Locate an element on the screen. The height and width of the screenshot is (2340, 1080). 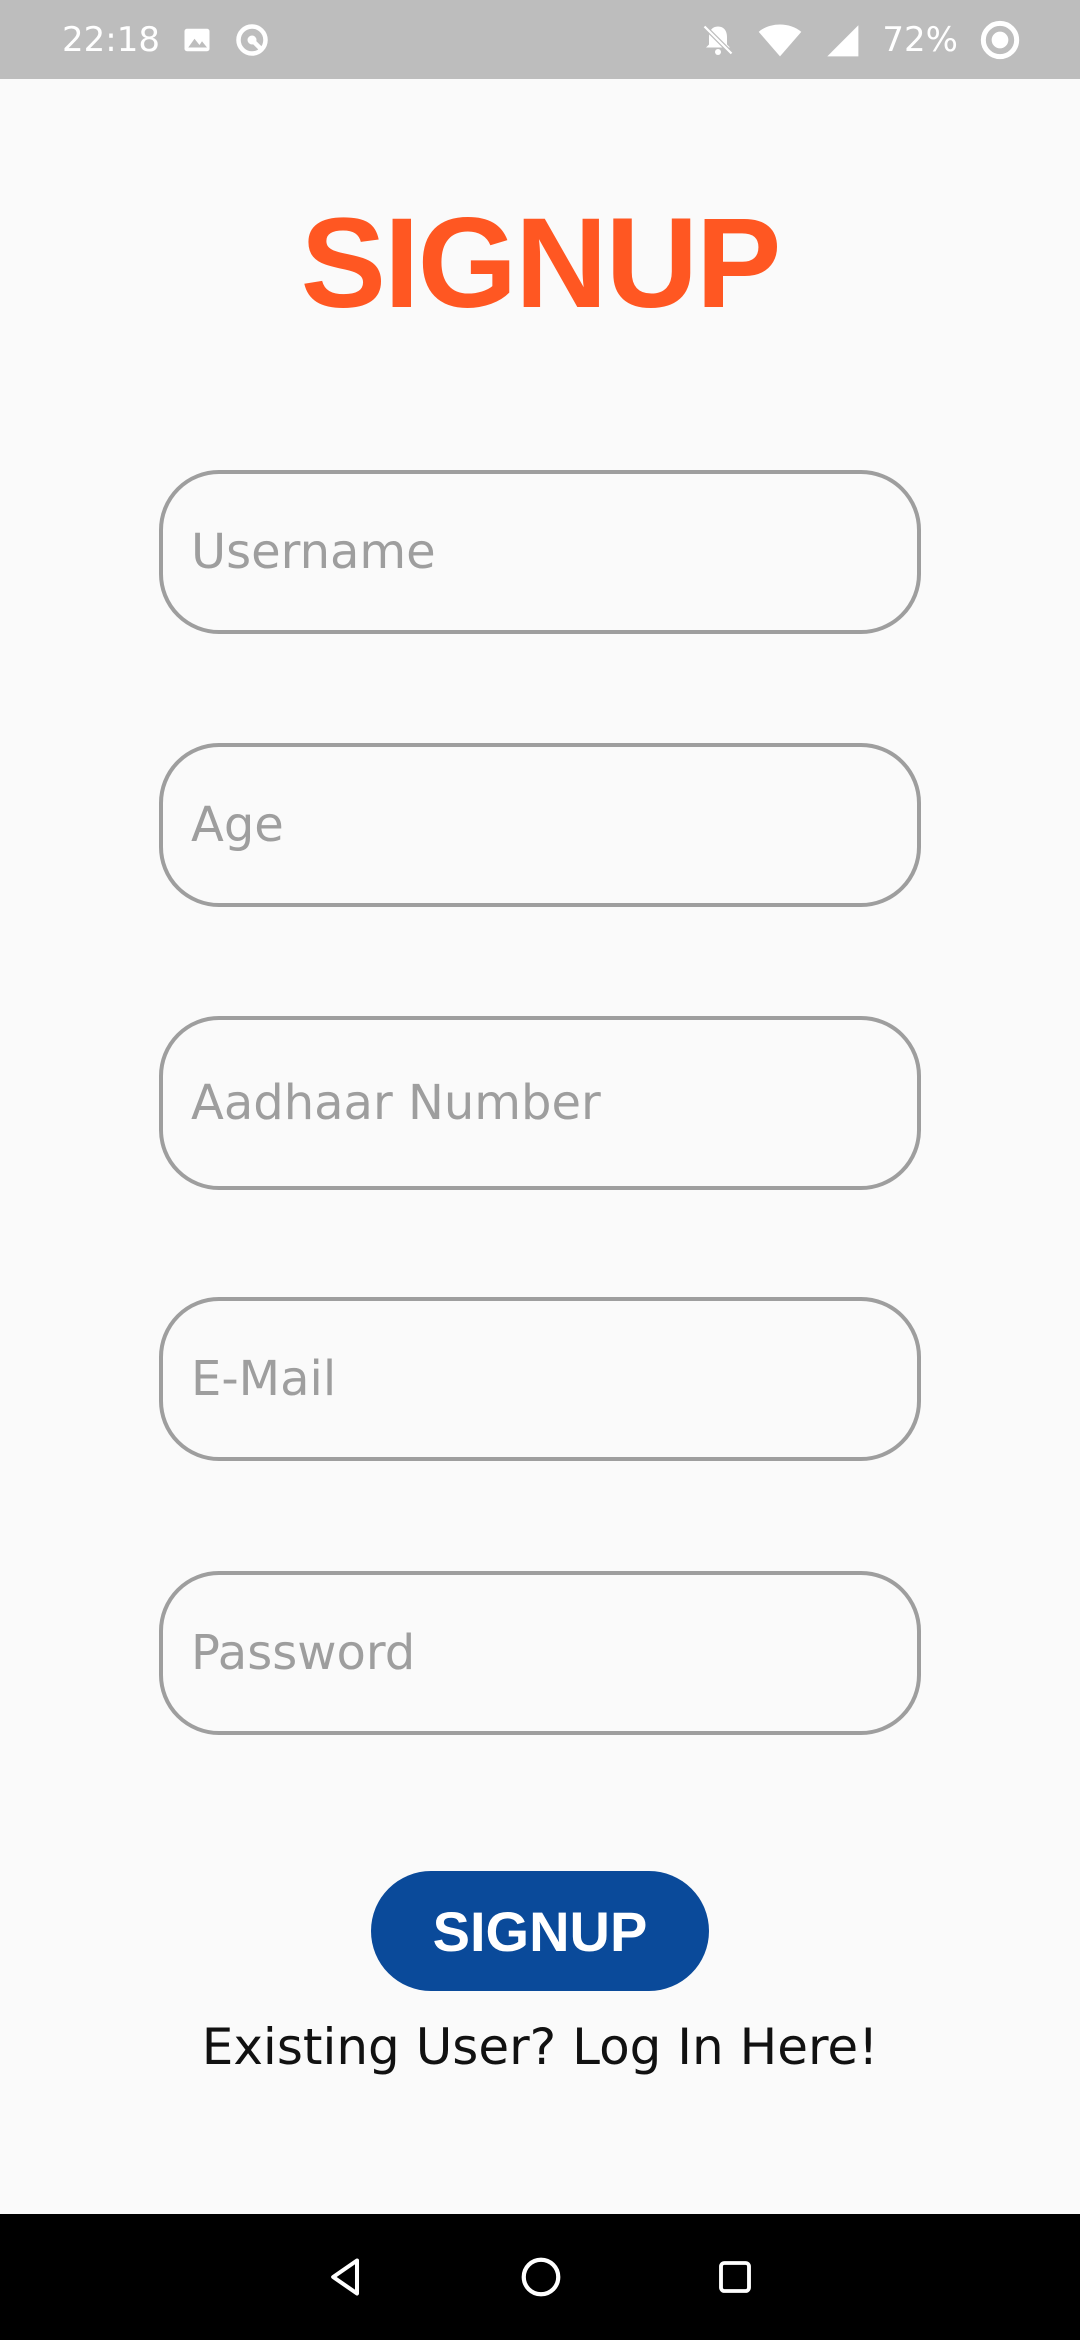
status-time: 22:18 is located at coordinates (111, 39).